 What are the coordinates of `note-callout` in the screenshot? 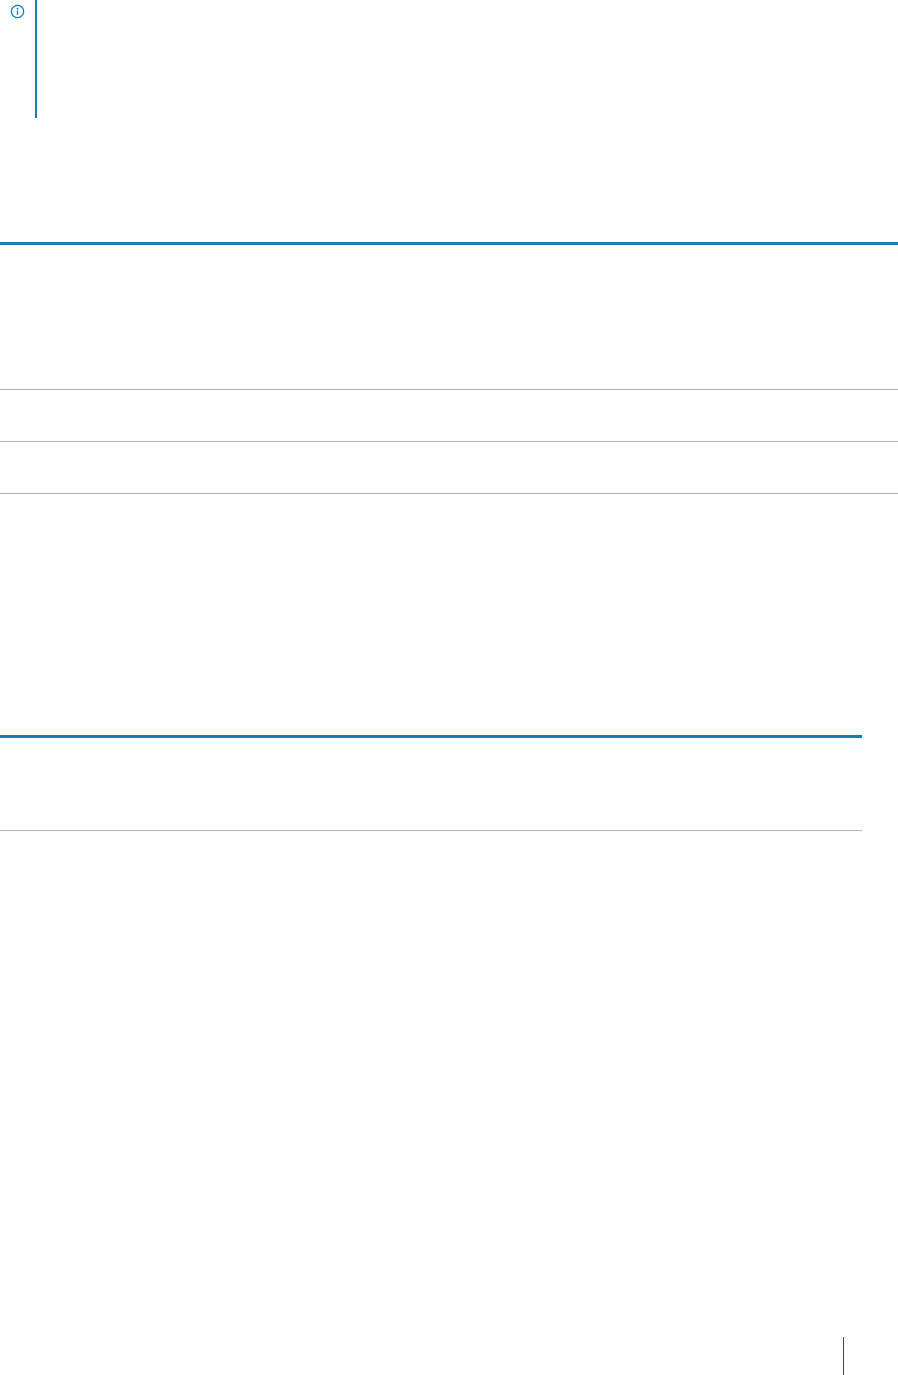 It's located at (20, 59).